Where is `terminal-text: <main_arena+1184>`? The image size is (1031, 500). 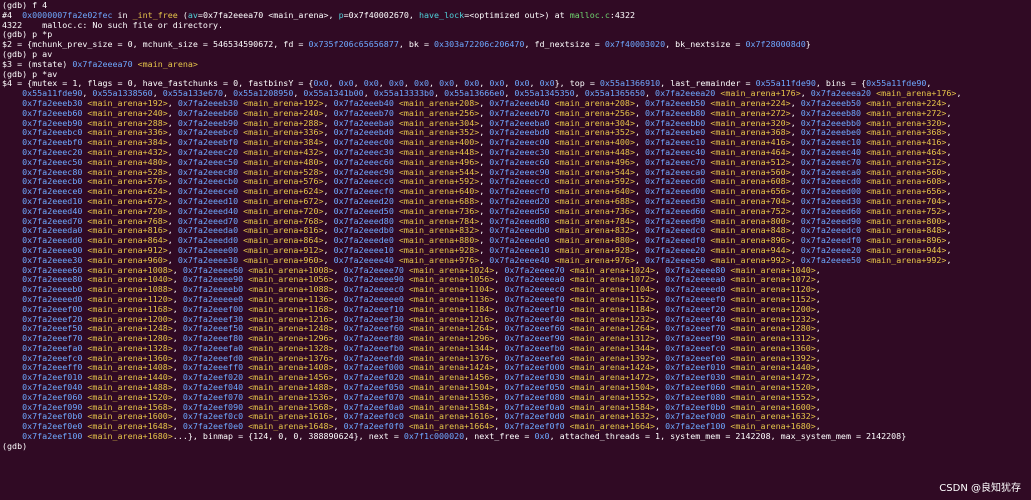
terminal-text: <main_arena+1184> is located at coordinates (449, 309).